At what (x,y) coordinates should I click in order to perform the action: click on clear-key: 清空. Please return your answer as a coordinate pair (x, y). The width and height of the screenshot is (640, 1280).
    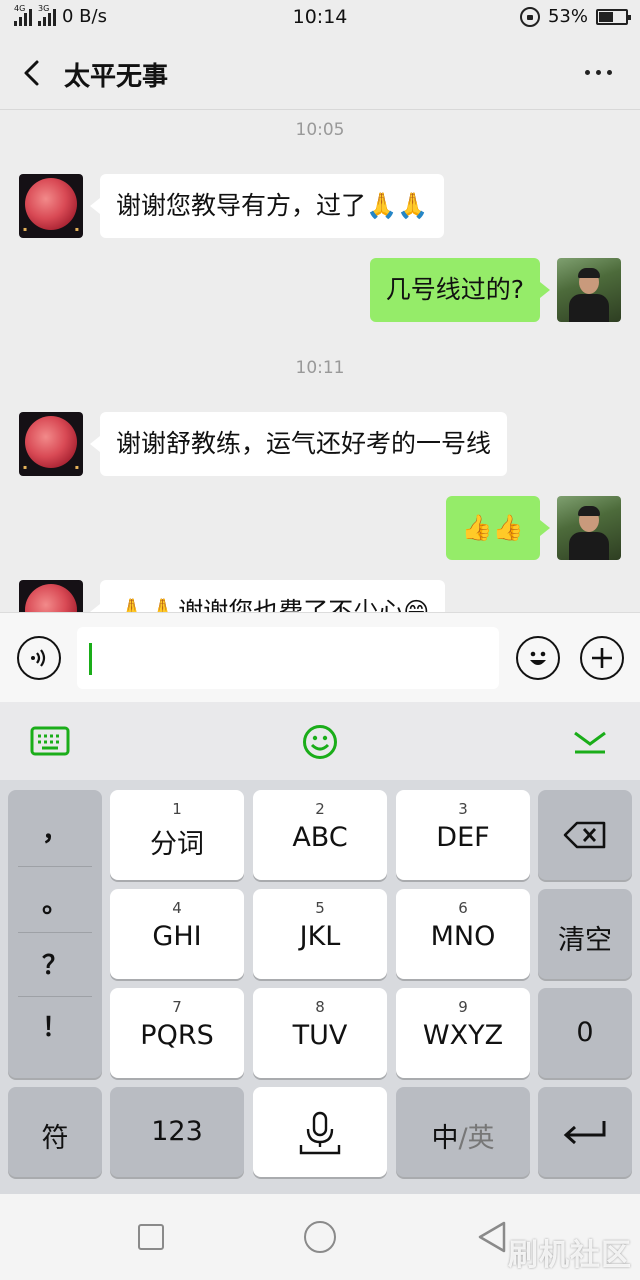
    Looking at the image, I should click on (585, 934).